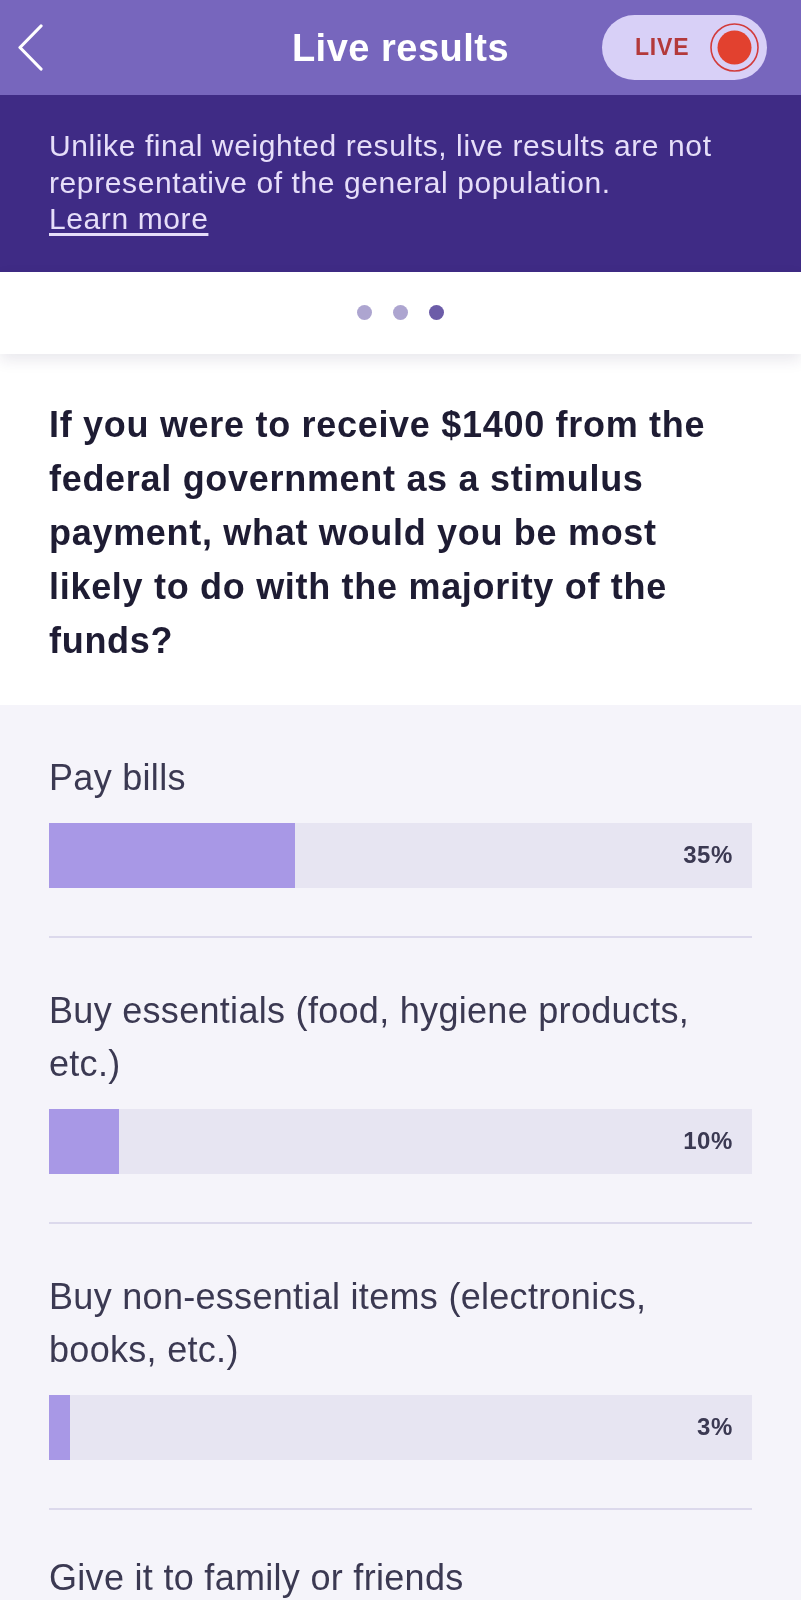  What do you see at coordinates (118, 777) in the screenshot?
I see `option-label: Pay bills` at bounding box center [118, 777].